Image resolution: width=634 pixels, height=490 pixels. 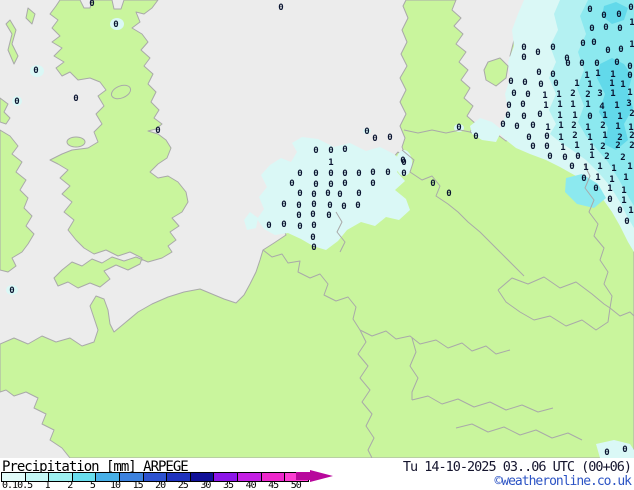 What do you see at coordinates (70, 485) in the screenshot?
I see `scale-tick-label: 2` at bounding box center [70, 485].